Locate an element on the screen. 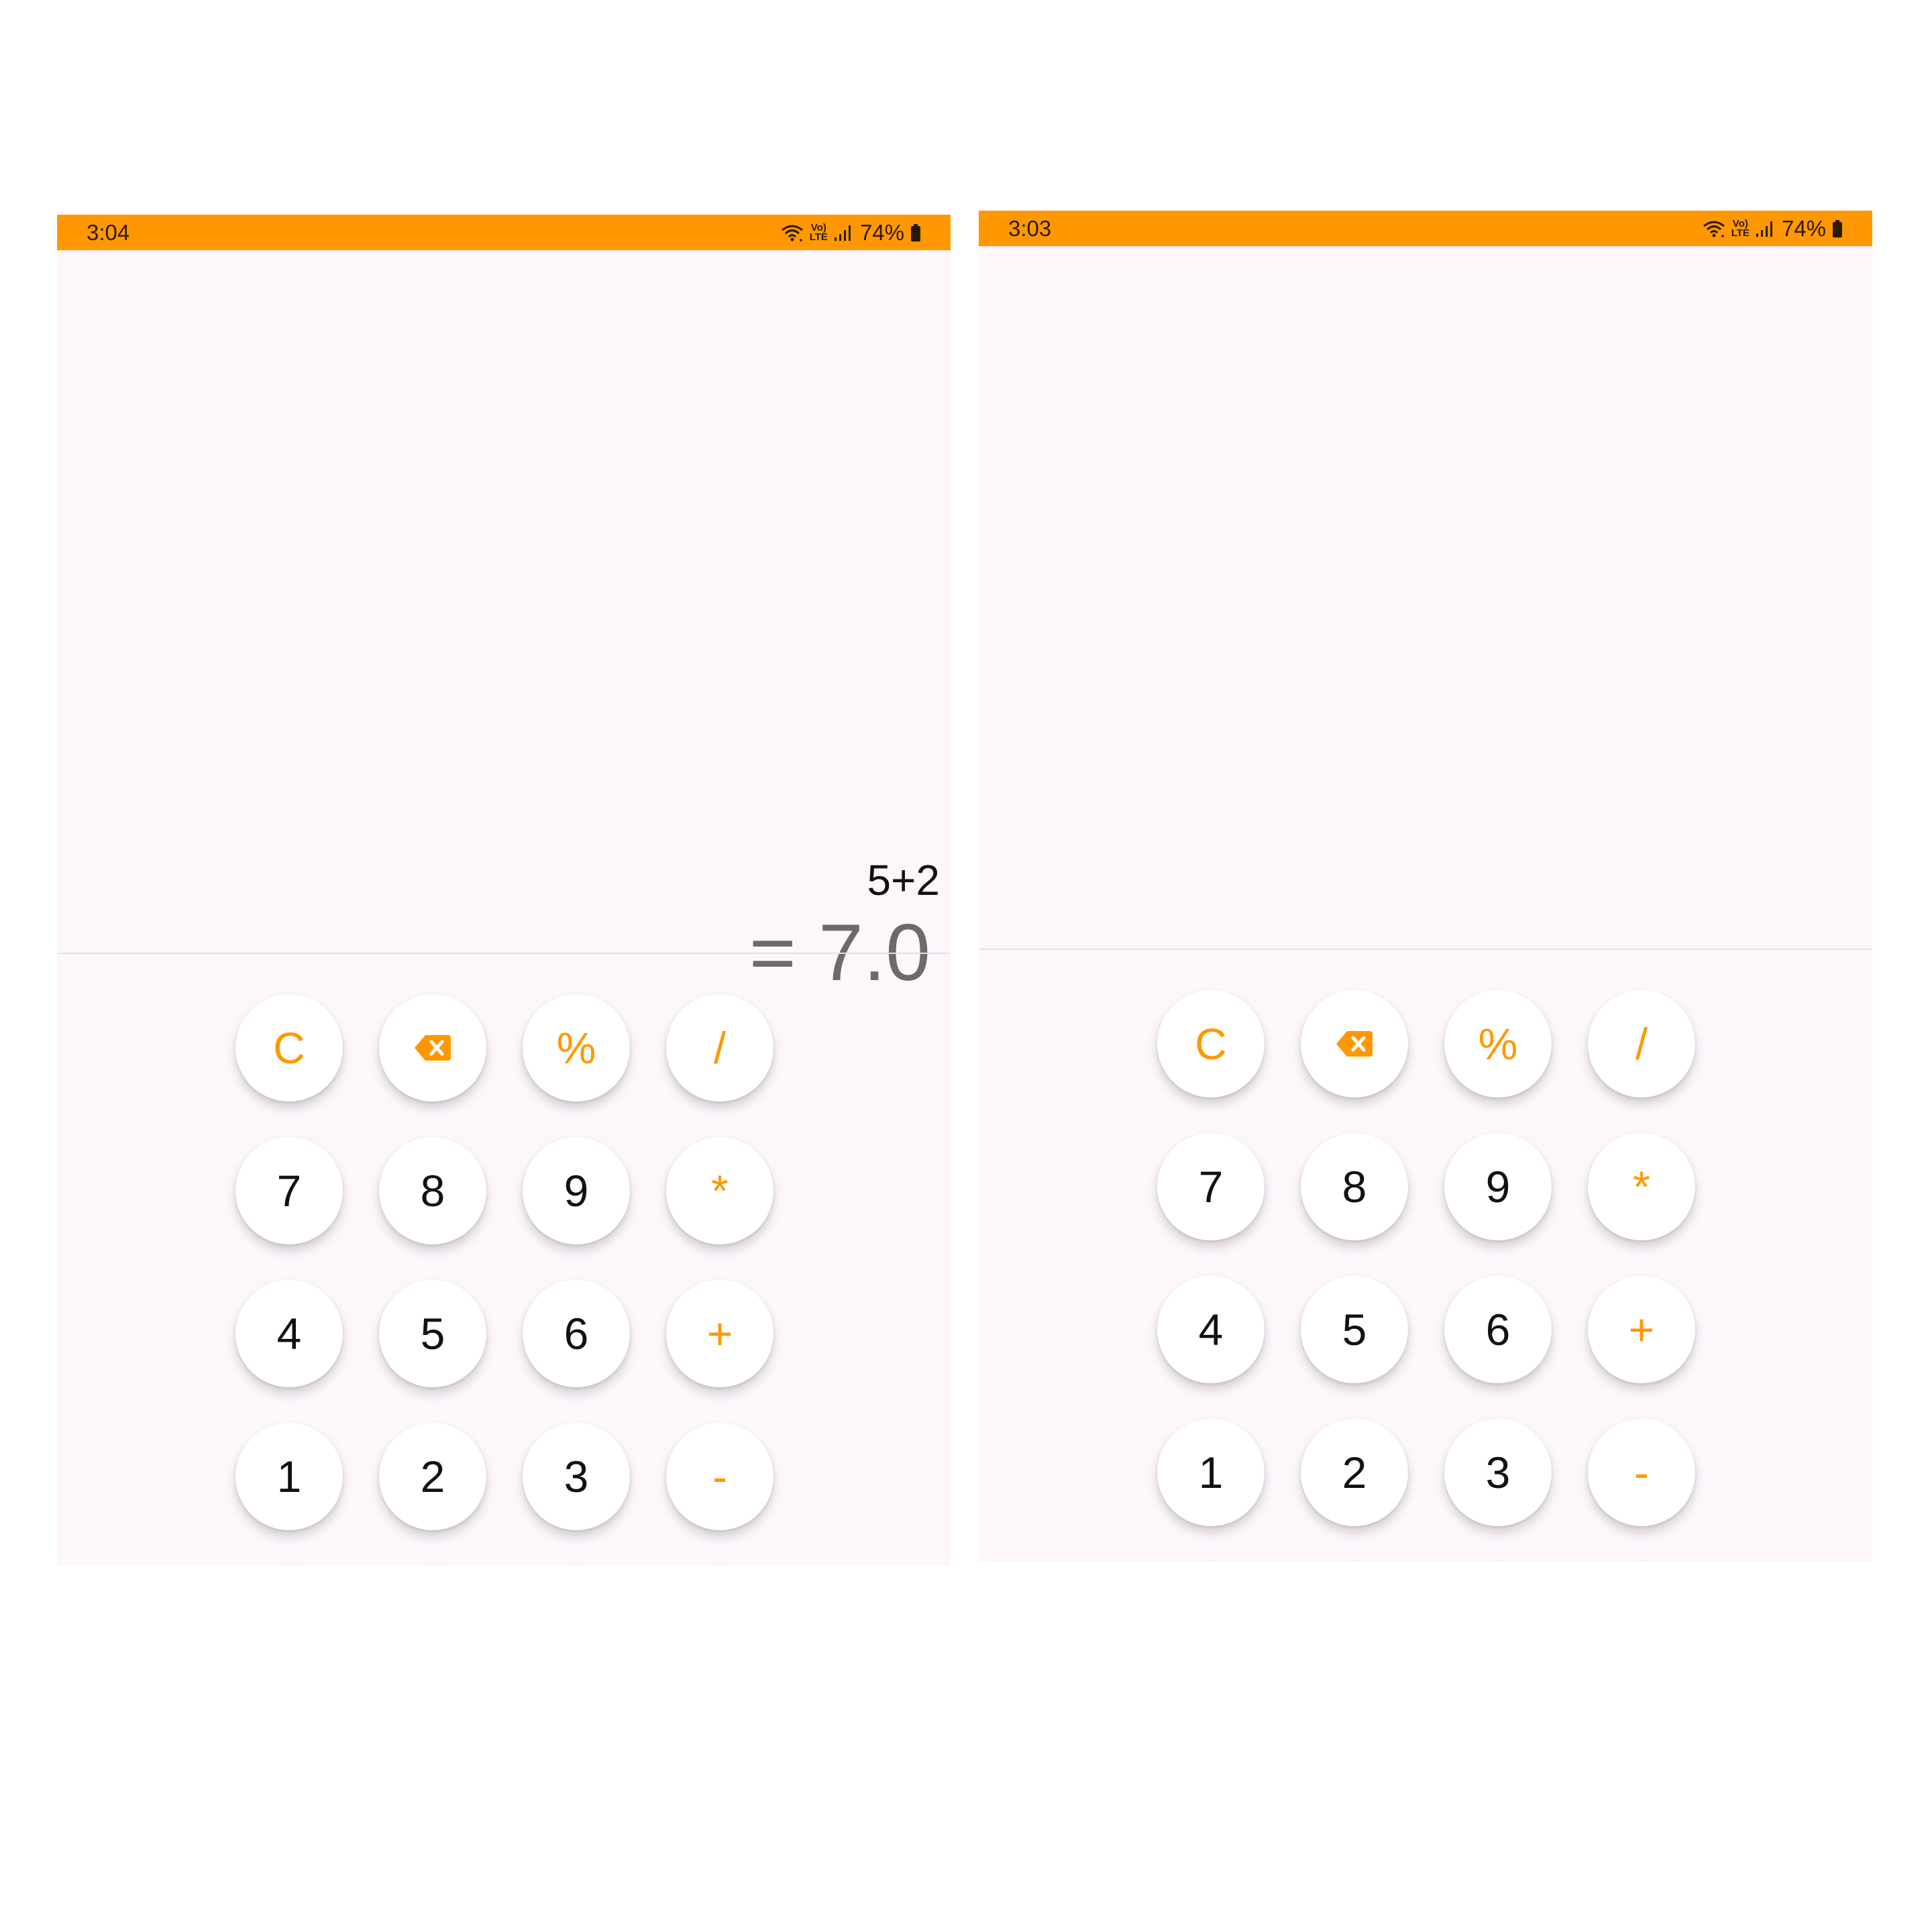 This screenshot has height=1932, width=1932. expression-text: 5+2 is located at coordinates (903, 880).